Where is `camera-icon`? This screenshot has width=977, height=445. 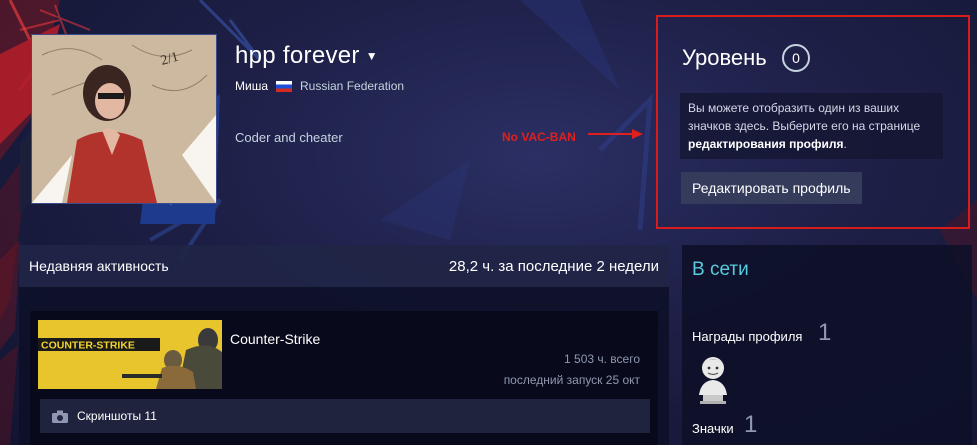
camera-icon is located at coordinates (60, 416).